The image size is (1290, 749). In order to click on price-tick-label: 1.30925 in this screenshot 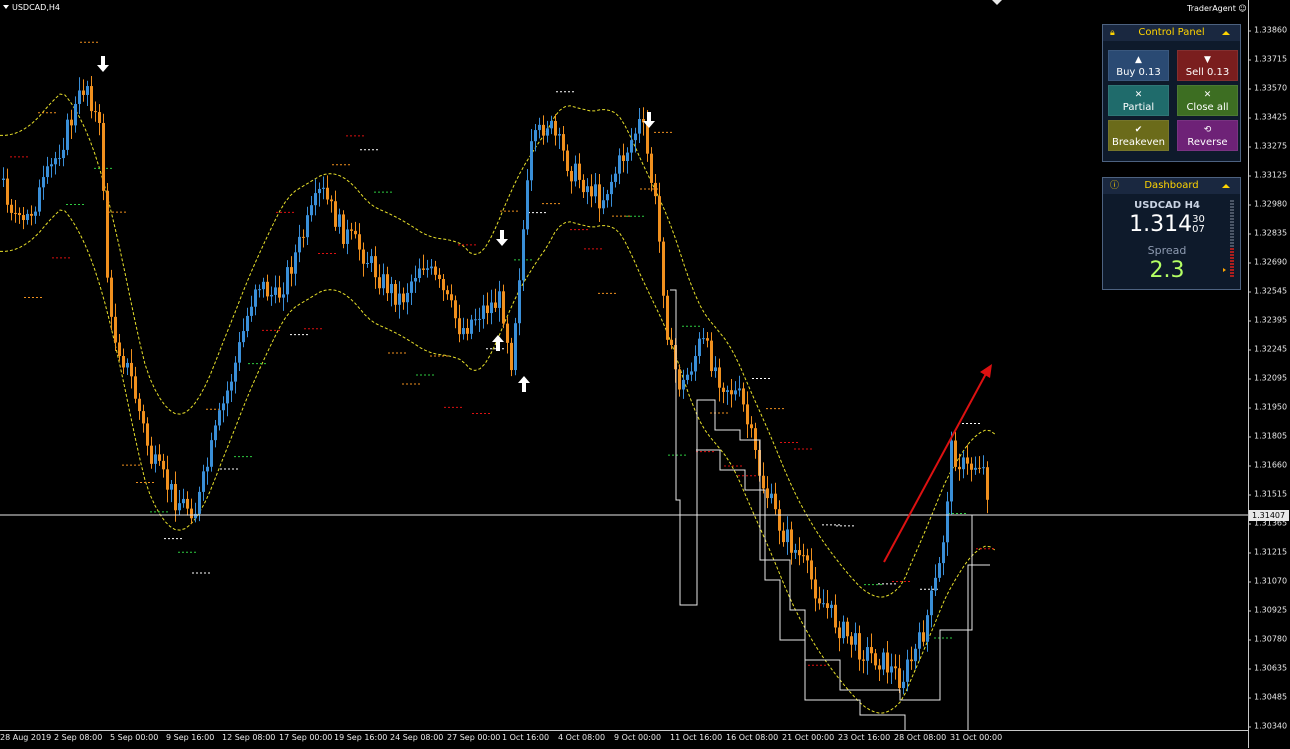, I will do `click(1267, 610)`.